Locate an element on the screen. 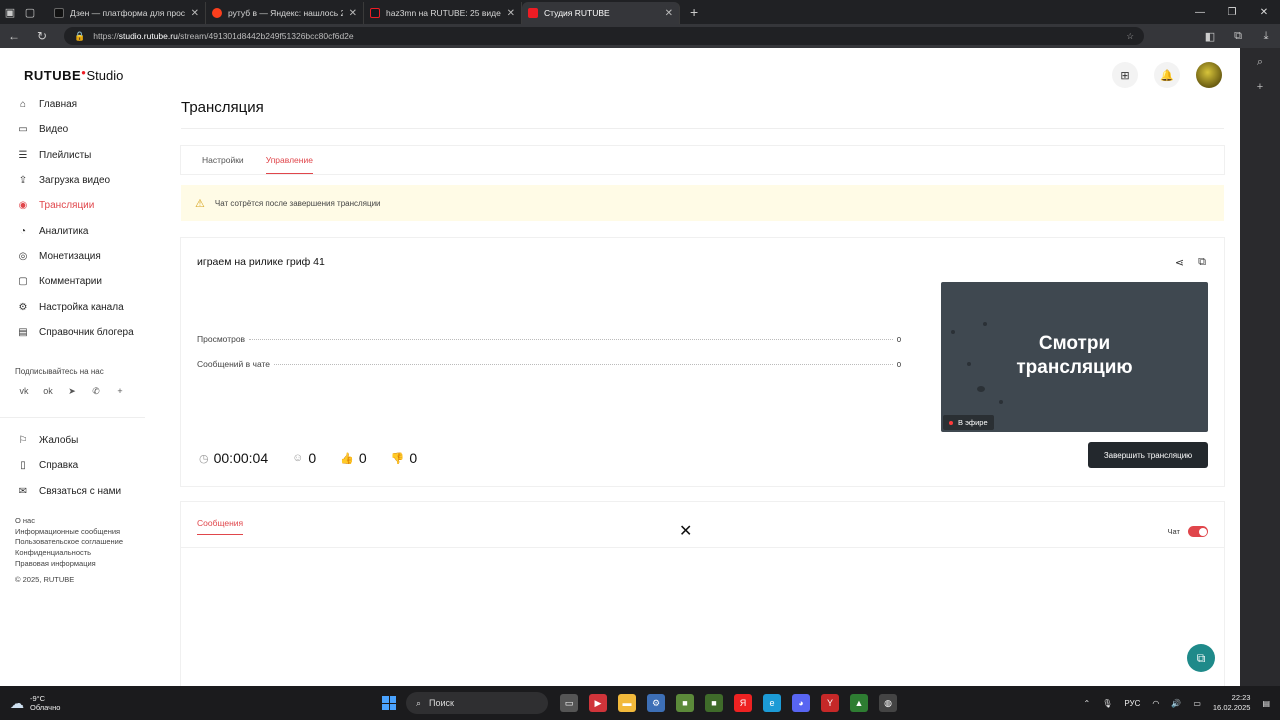 This screenshot has height=720, width=1280. favicon-icon is located at coordinates (375, 13).